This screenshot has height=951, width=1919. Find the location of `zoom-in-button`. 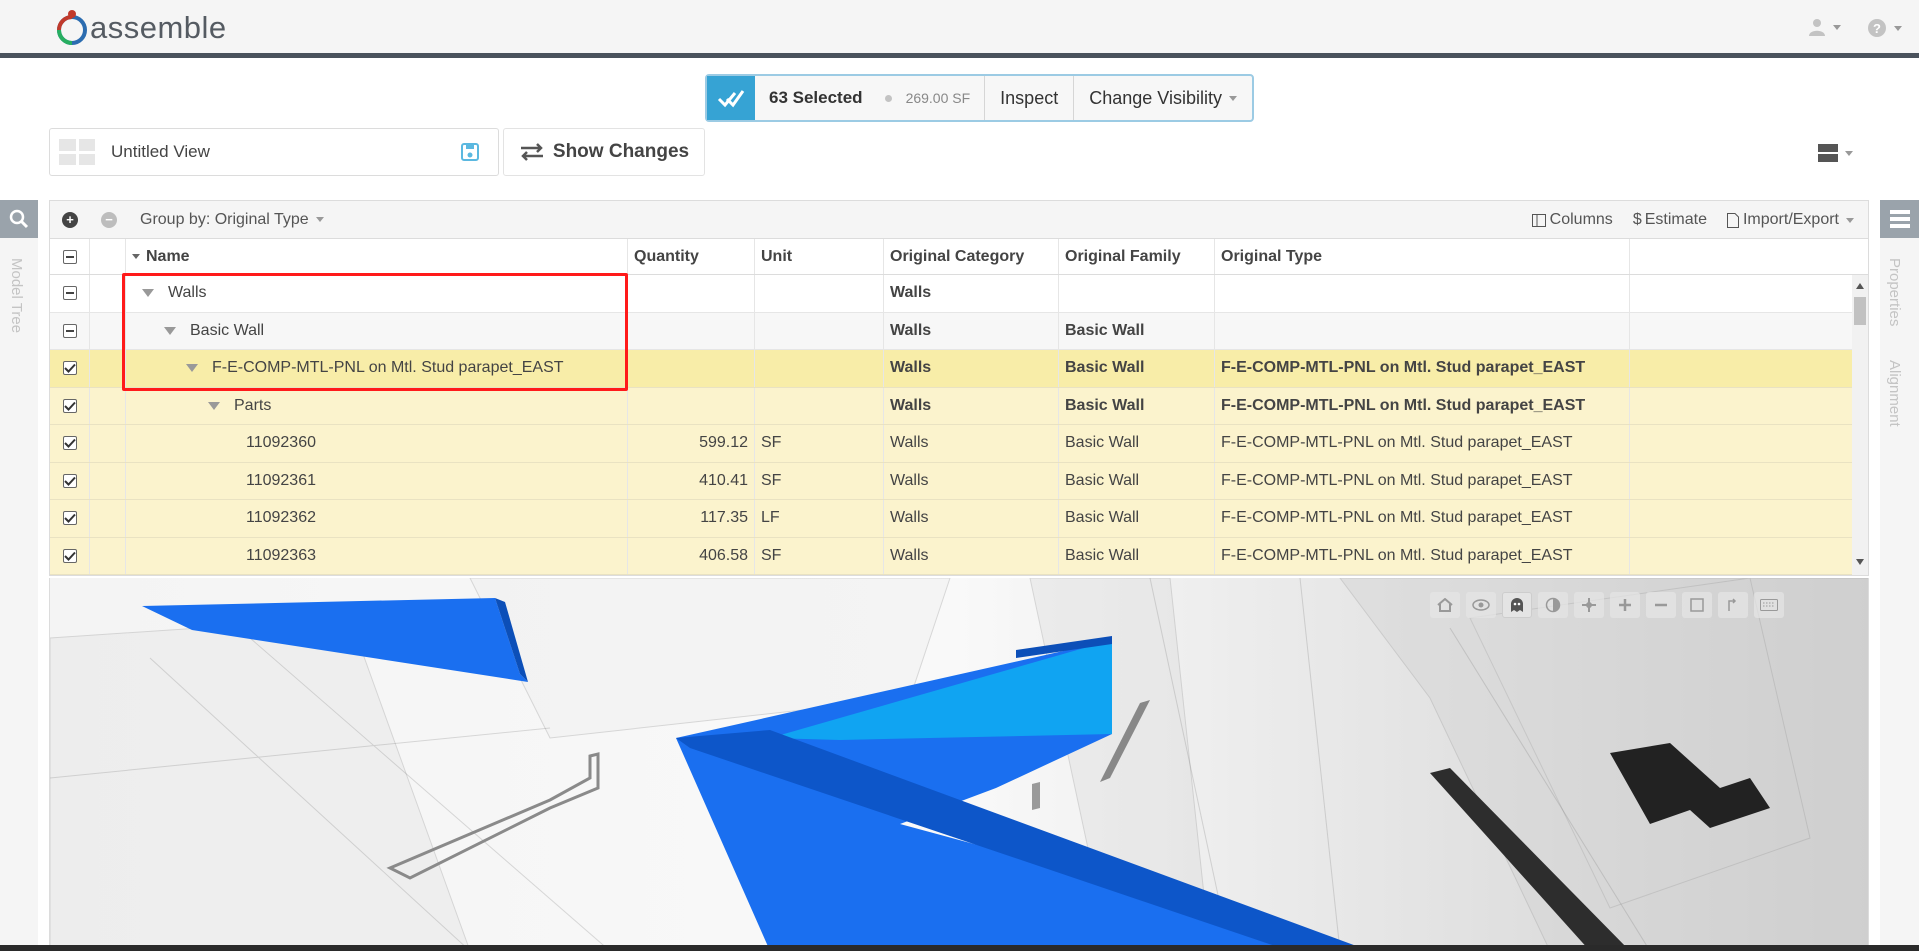

zoom-in-button is located at coordinates (1625, 605).